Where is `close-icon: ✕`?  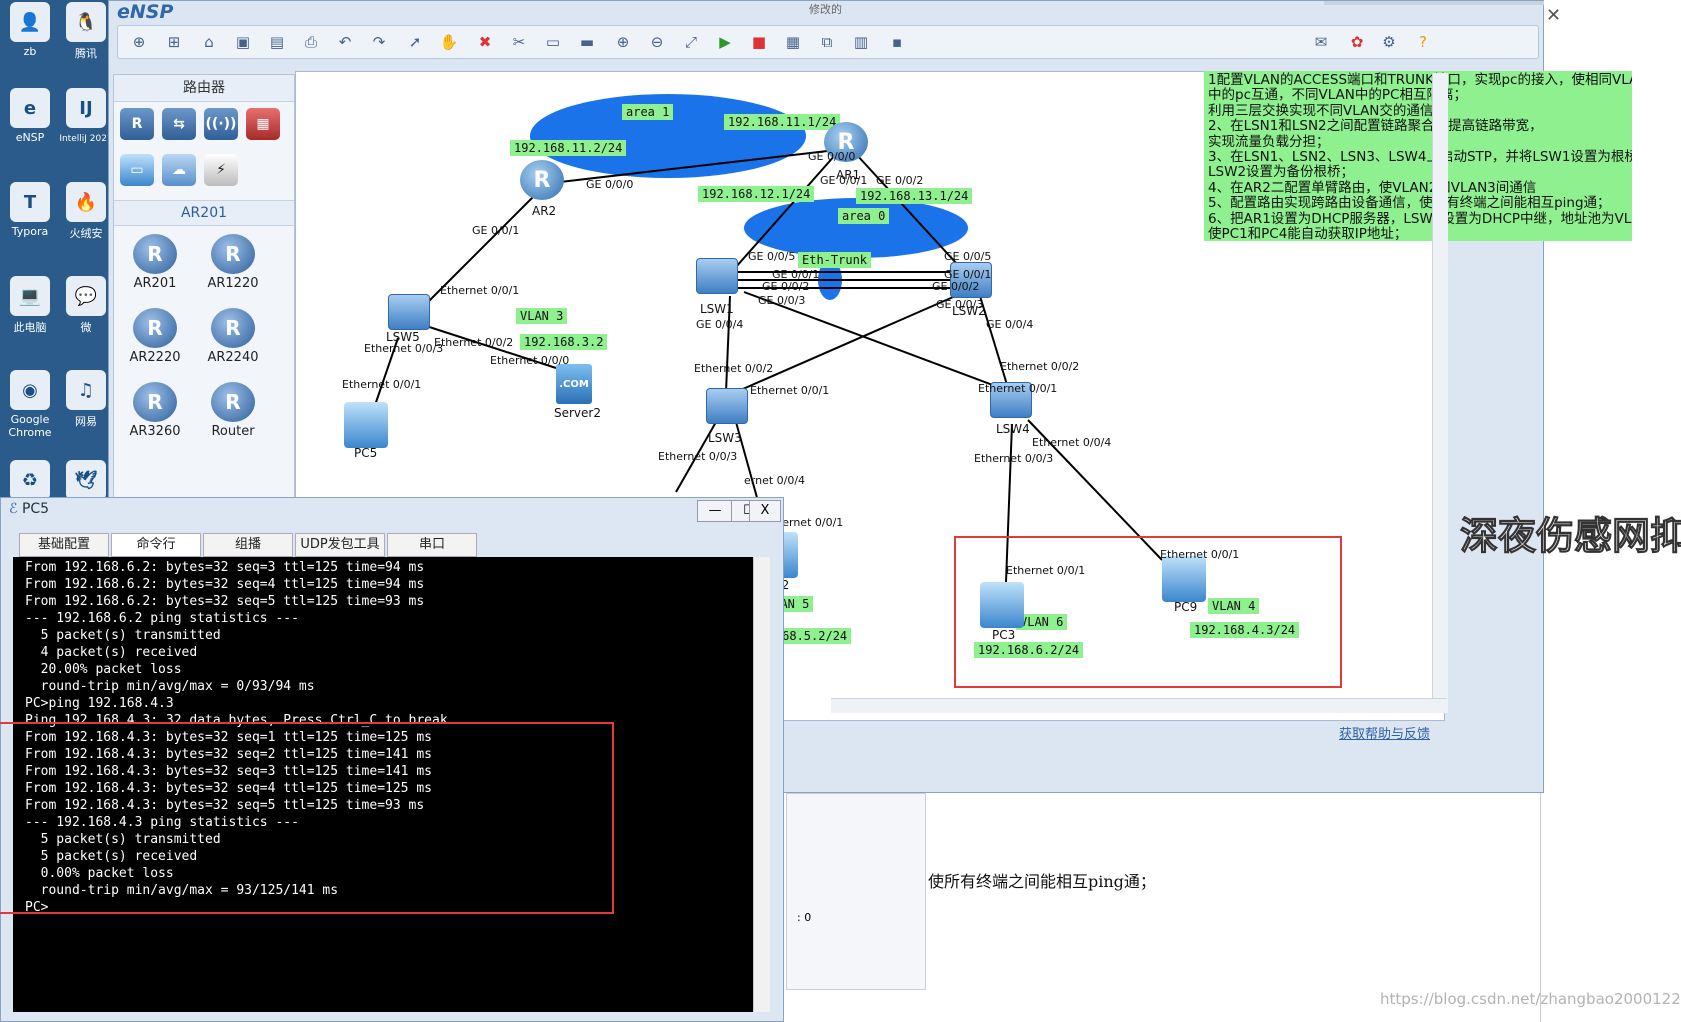
close-icon: ✕ is located at coordinates (1553, 15).